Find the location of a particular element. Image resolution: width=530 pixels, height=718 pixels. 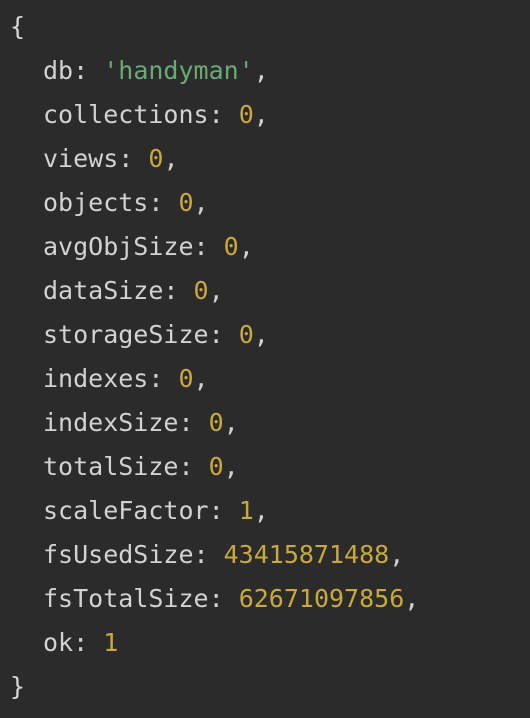

field-collections: collections: 0, is located at coordinates (156, 114).